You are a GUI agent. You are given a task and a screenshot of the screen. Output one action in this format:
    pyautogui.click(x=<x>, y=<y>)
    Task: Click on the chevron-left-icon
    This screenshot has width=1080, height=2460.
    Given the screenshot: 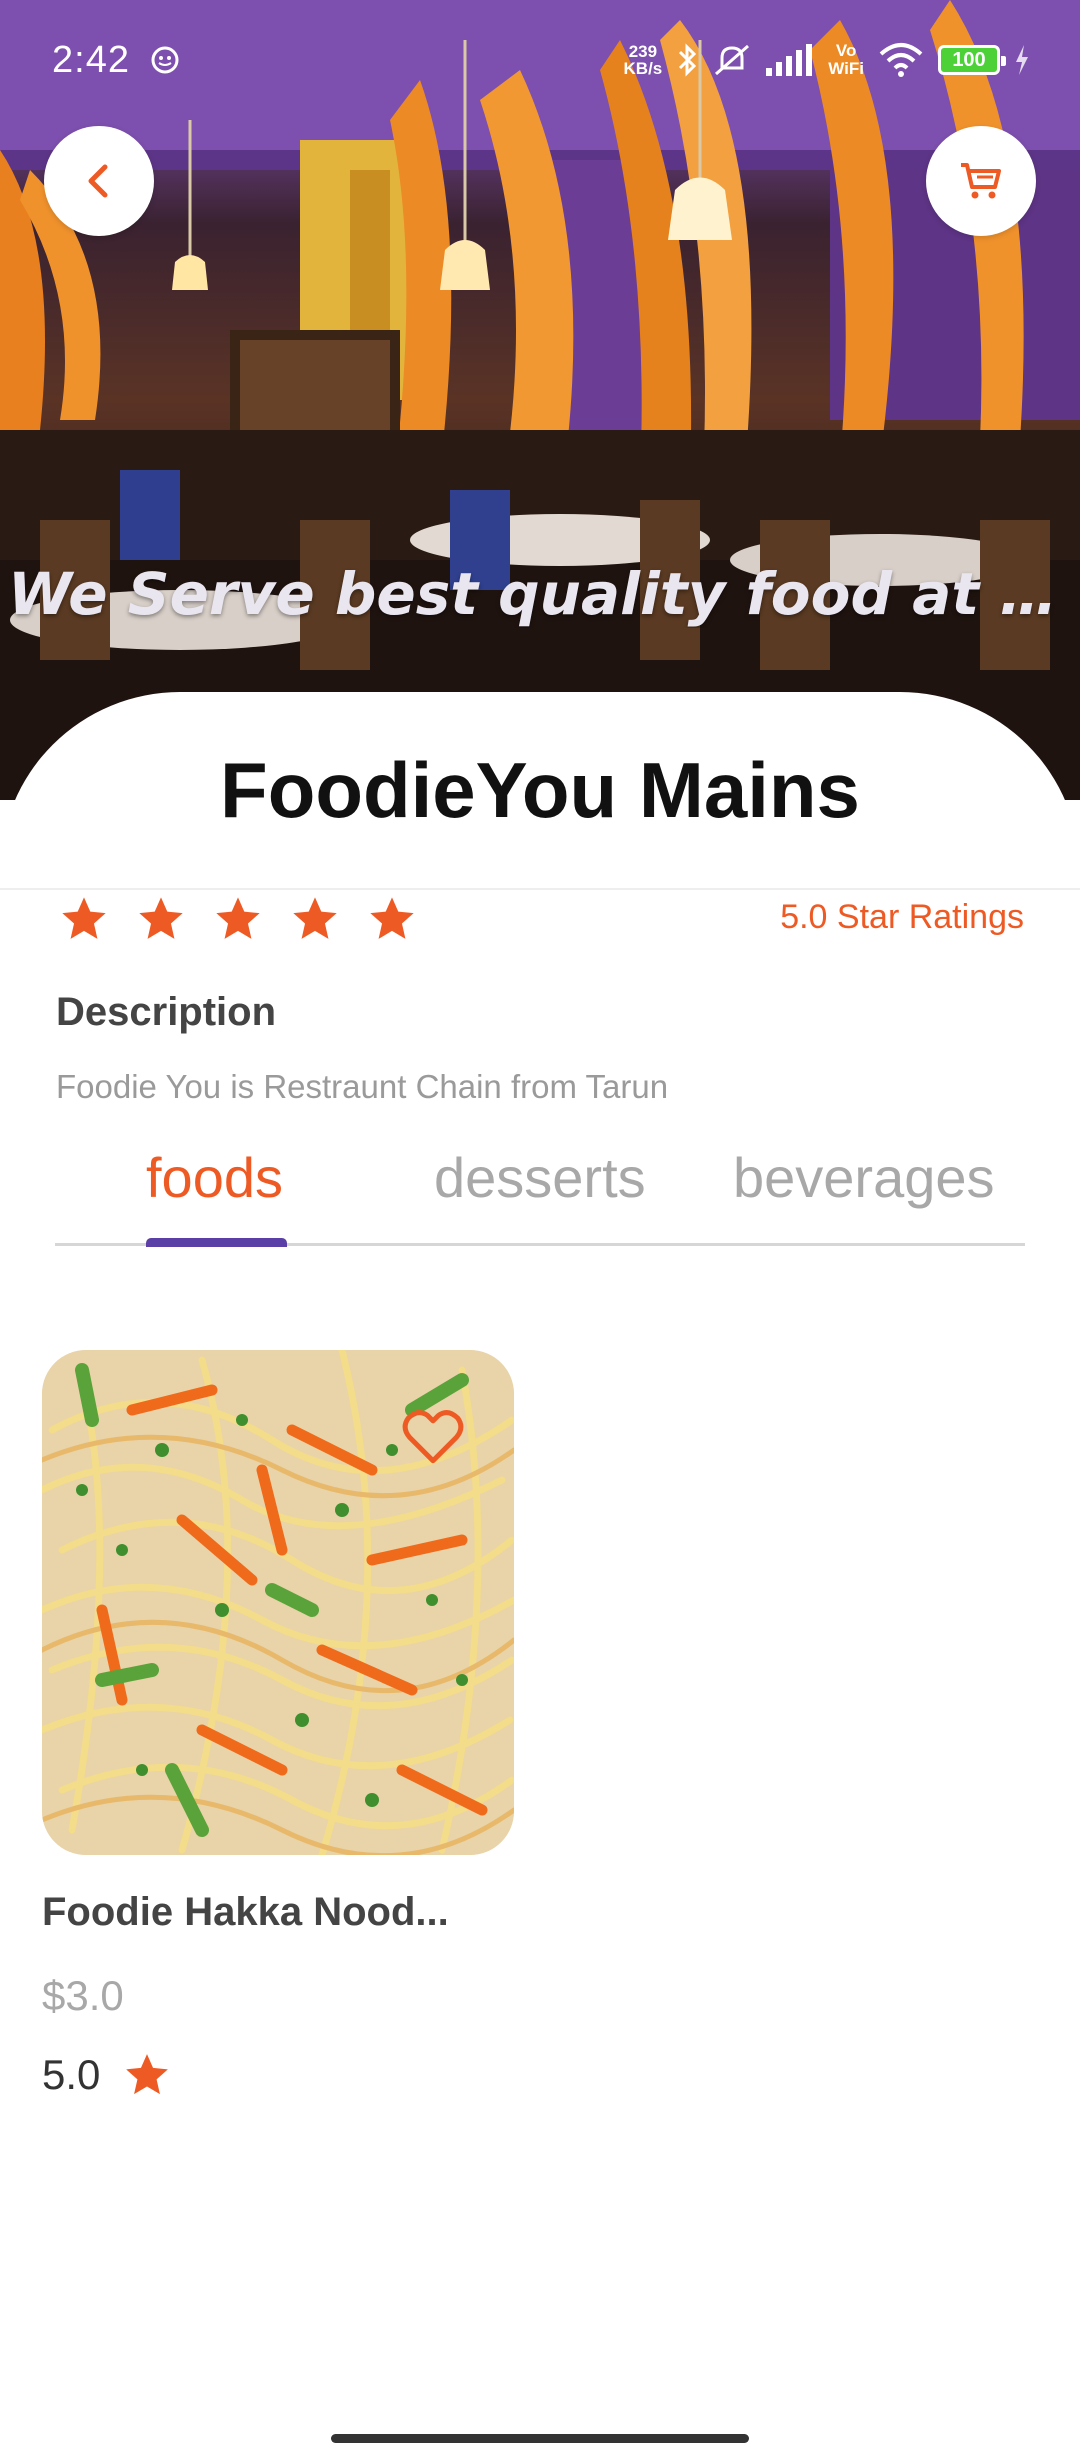 What is the action you would take?
    pyautogui.click(x=98, y=181)
    